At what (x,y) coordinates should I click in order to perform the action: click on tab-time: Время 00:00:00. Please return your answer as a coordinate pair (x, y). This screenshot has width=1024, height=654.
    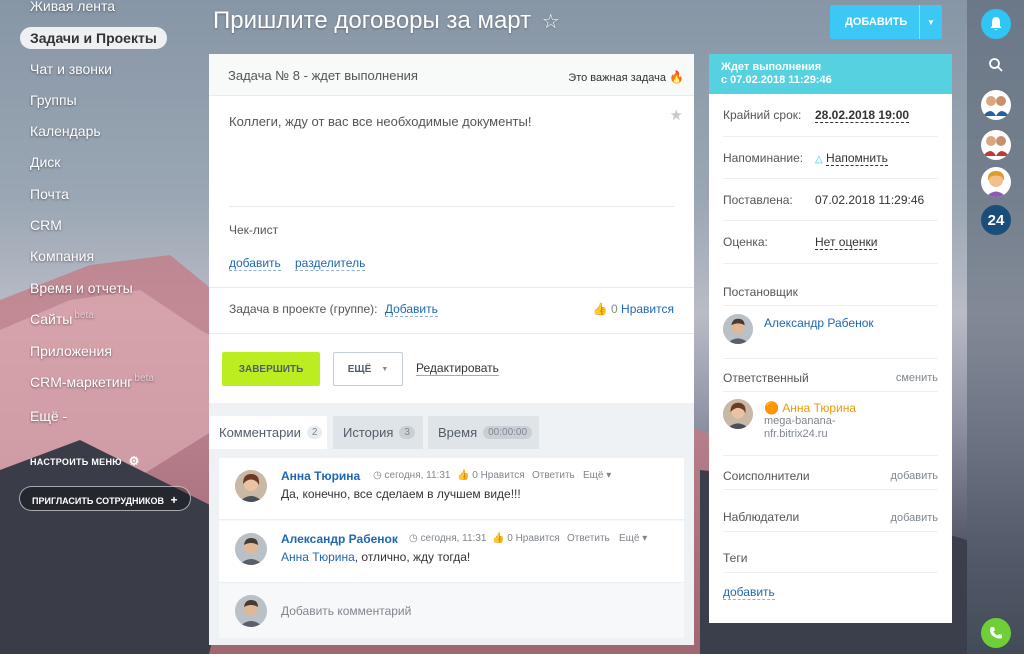
    Looking at the image, I should click on (483, 432).